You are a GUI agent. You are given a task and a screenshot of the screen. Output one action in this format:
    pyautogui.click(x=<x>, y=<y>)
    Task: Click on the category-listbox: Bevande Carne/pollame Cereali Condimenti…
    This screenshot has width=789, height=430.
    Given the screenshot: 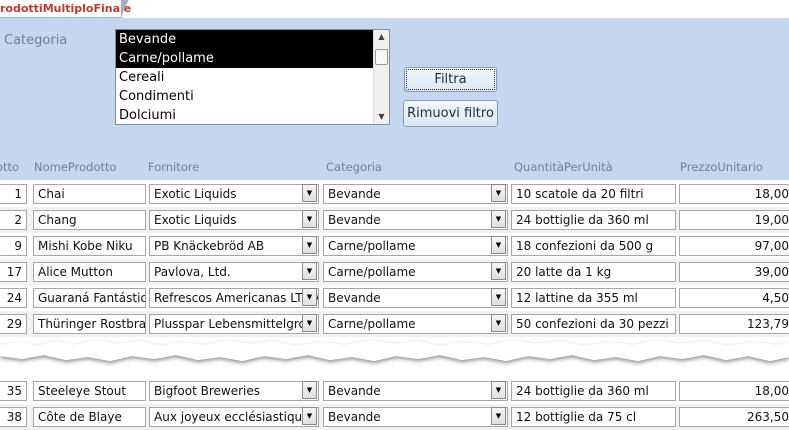 What is the action you would take?
    pyautogui.click(x=252, y=77)
    